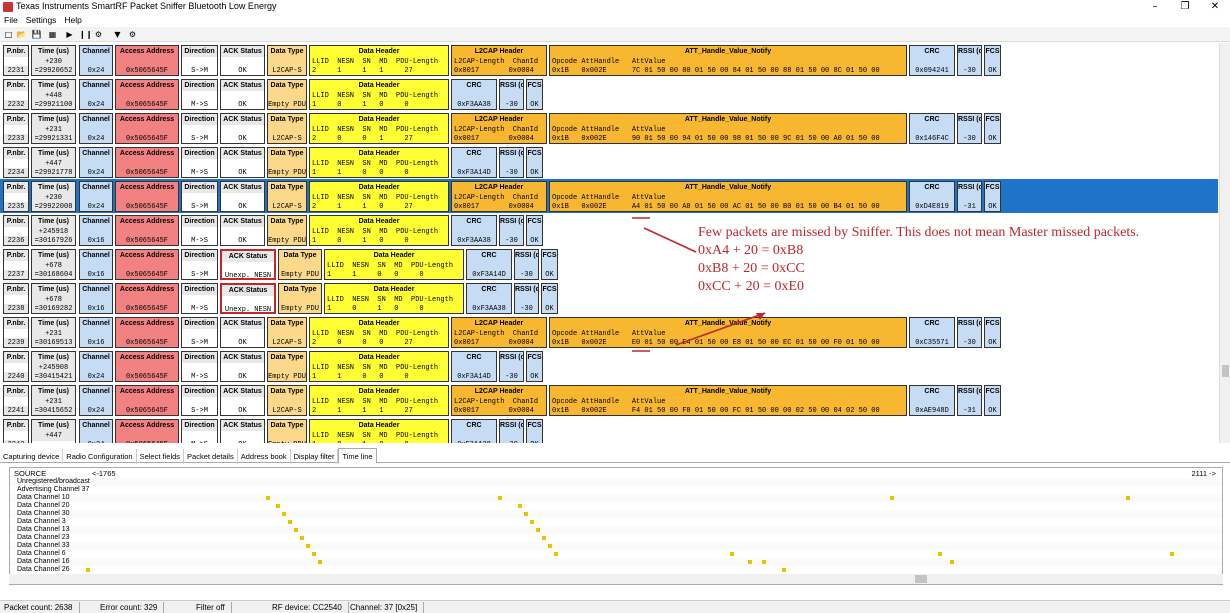  Describe the element at coordinates (8, 7) in the screenshot. I see `app-icon` at that location.